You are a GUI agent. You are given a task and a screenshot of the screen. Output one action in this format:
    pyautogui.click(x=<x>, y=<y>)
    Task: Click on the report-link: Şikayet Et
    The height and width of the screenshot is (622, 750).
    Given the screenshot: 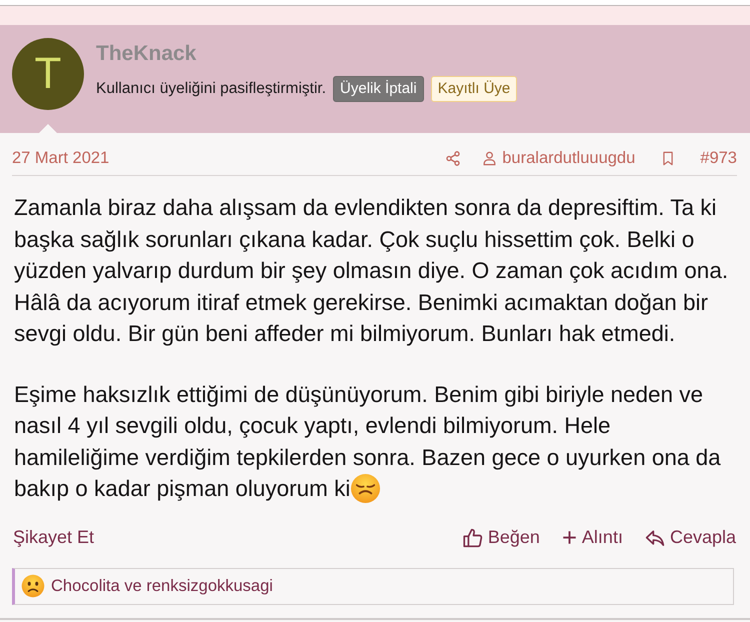 What is the action you would take?
    pyautogui.click(x=53, y=537)
    